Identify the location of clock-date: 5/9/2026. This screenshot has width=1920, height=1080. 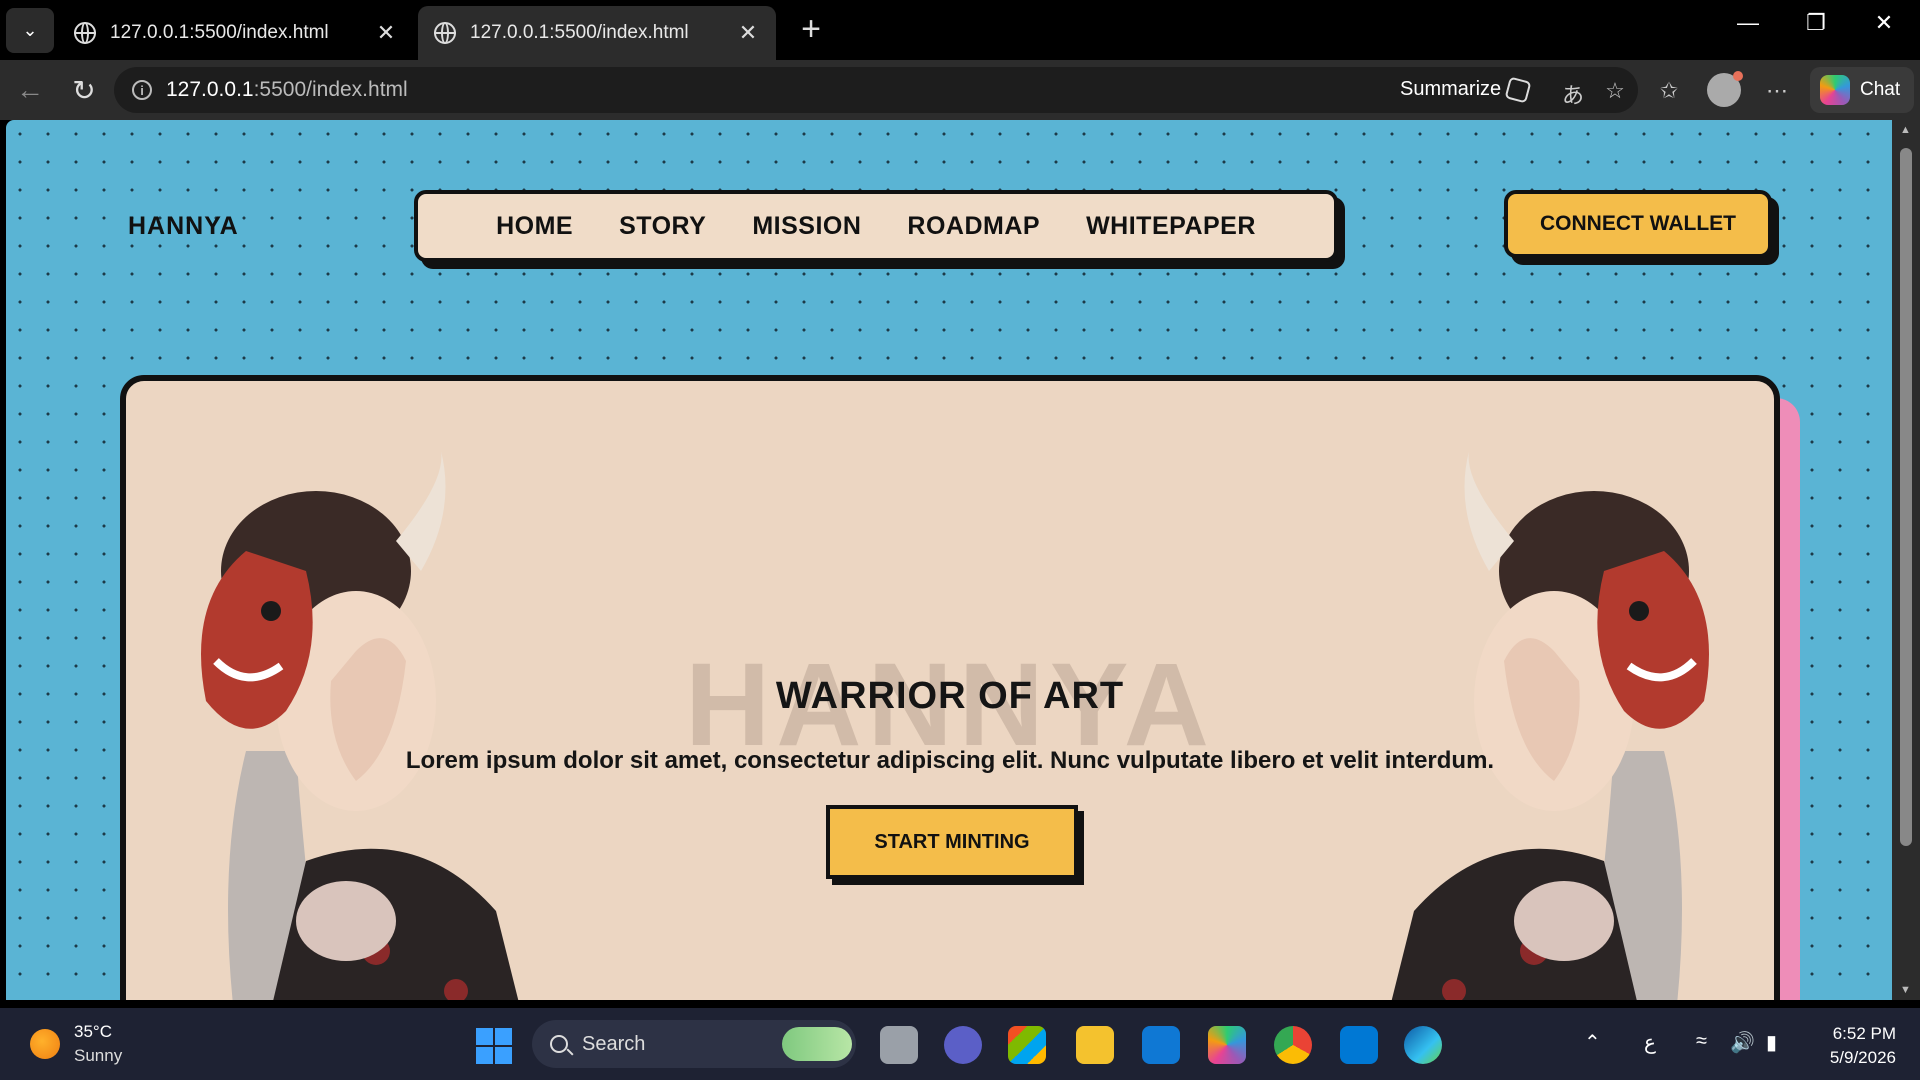
(1862, 1057).